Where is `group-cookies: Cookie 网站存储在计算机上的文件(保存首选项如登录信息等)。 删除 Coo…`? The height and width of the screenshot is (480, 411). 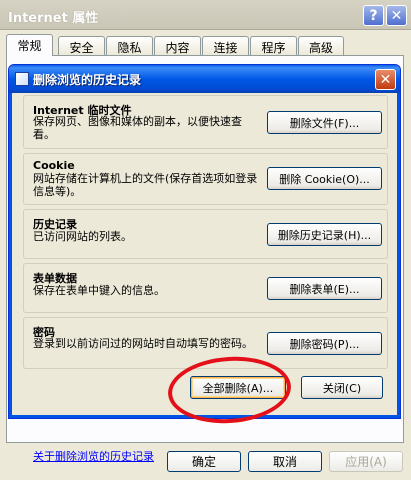 group-cookies: Cookie 网站存储在计算机上的文件(保存首选项如登录信息等)。 删除 Coo… is located at coordinates (205, 179).